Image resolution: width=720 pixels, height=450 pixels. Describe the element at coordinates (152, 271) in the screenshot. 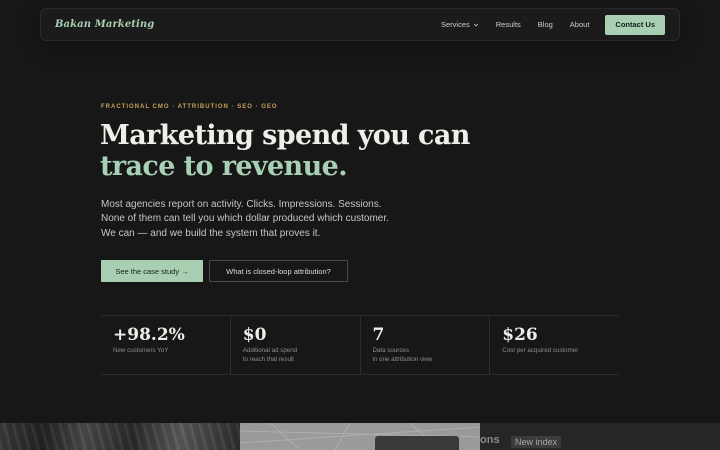

I see `see-case-study-button: See the case study →` at that location.